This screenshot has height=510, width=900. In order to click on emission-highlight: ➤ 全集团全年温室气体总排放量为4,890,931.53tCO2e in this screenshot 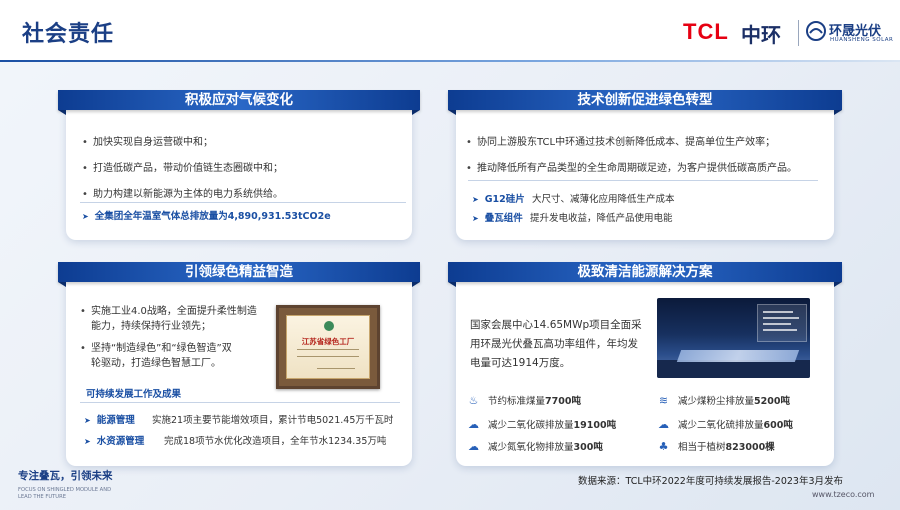, I will do `click(206, 215)`.